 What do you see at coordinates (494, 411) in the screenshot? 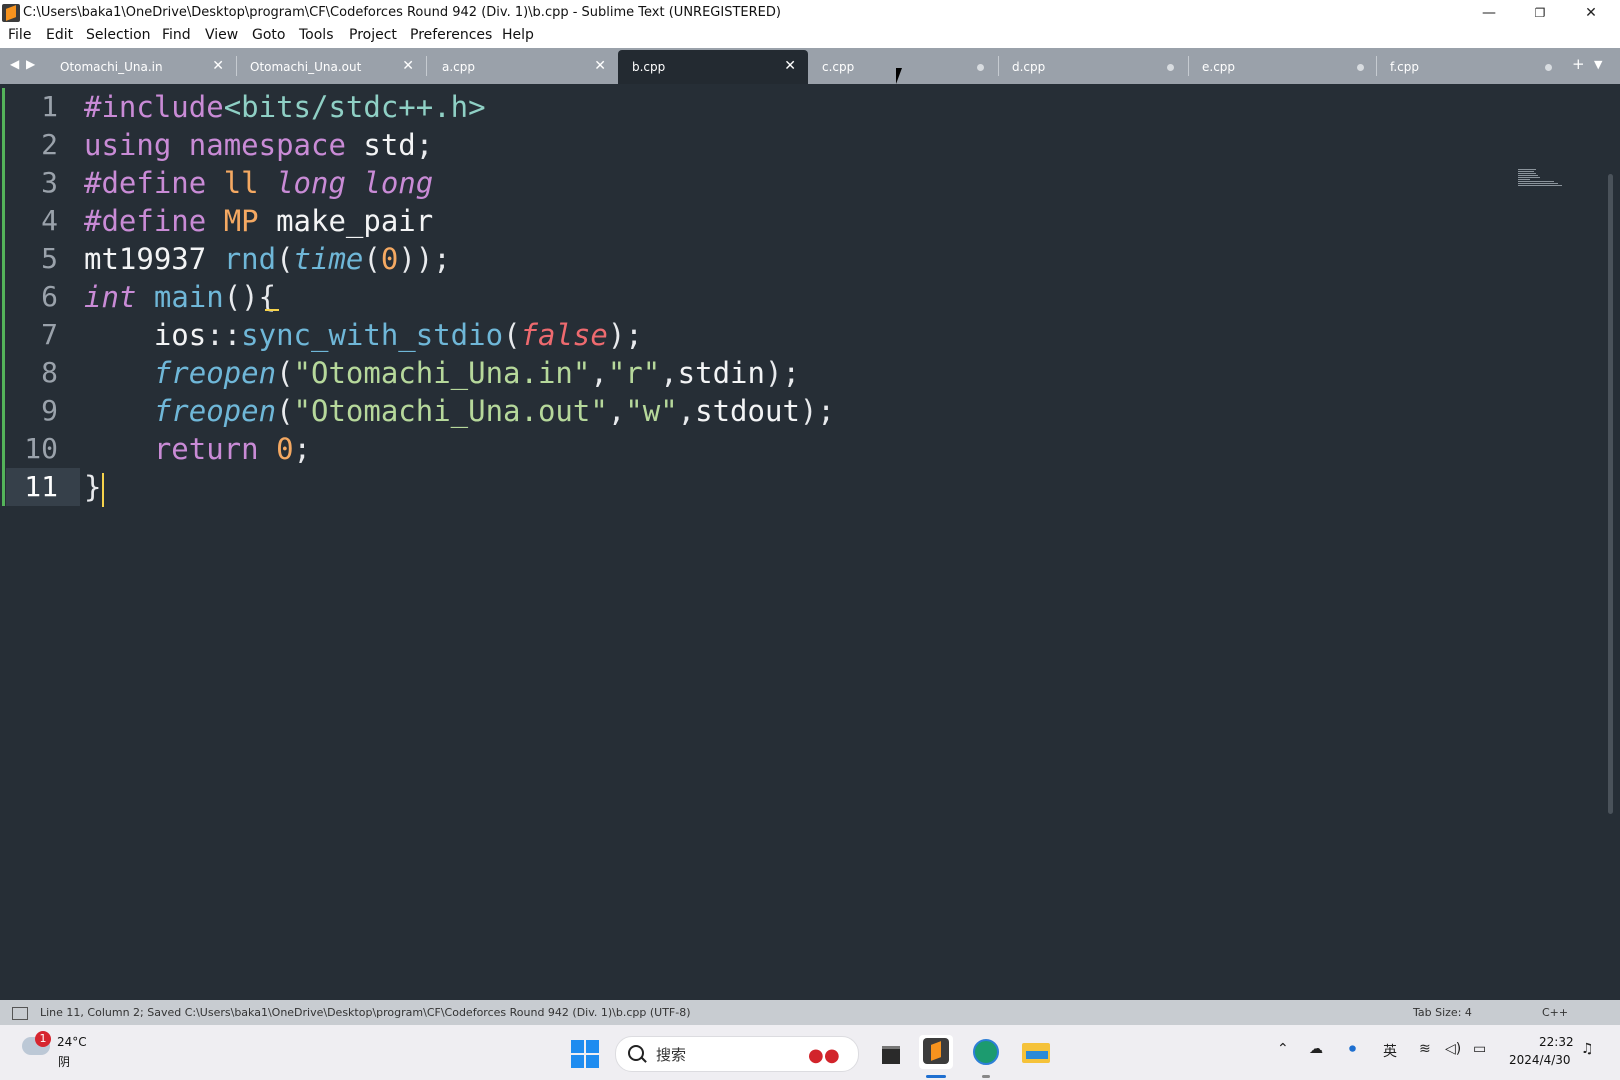
I see `code-line-9: freopen("Otomachi_Una.out","w",stdout);` at bounding box center [494, 411].